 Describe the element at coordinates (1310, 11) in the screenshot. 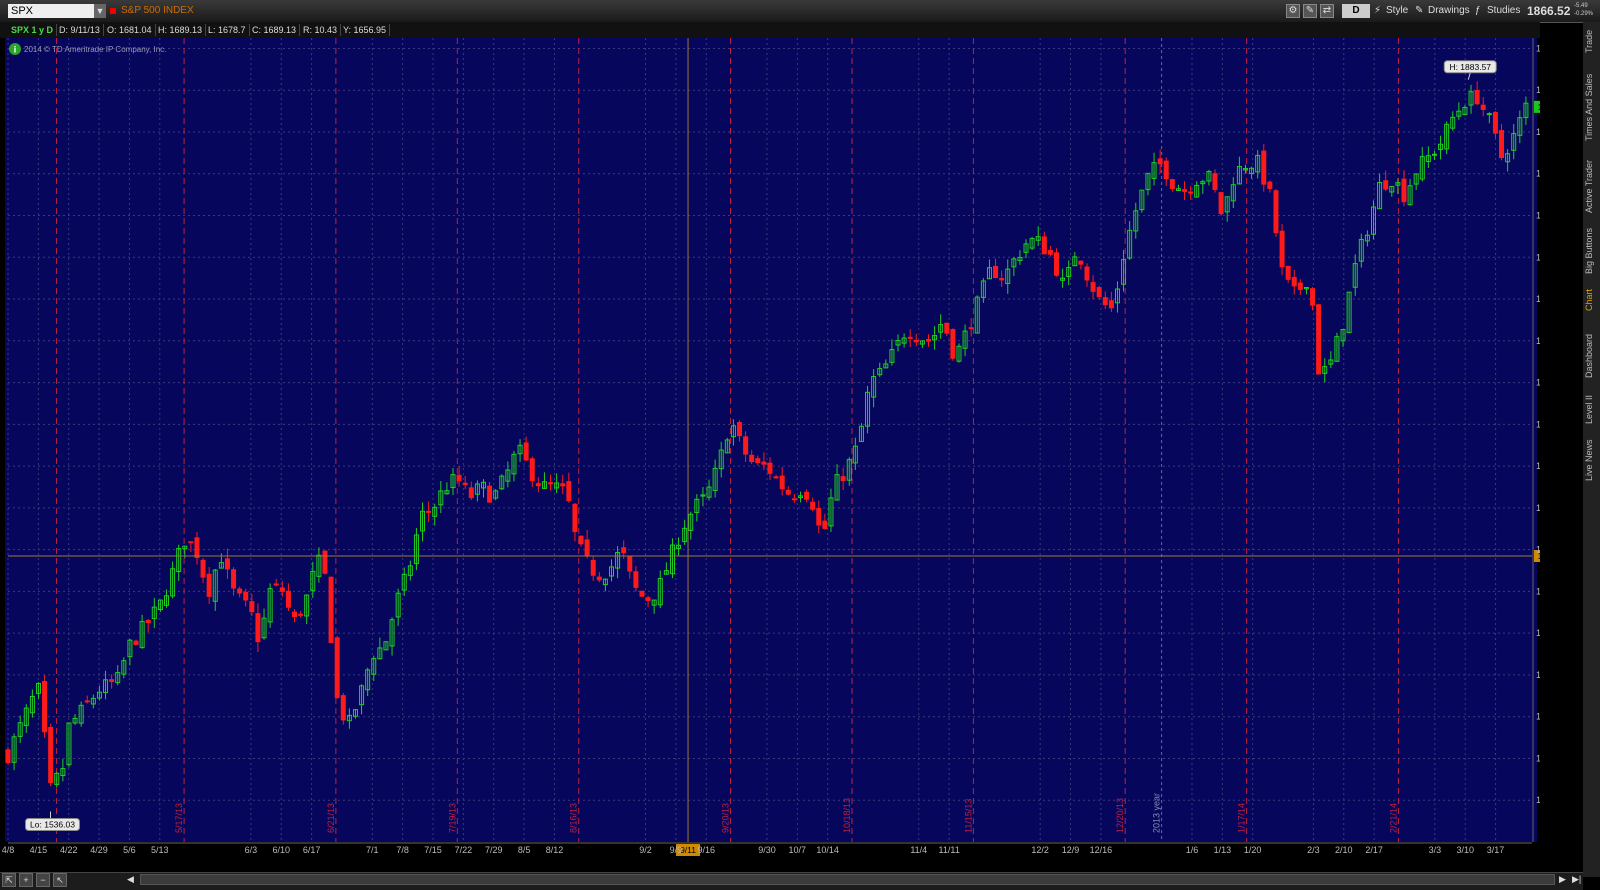

I see `wrench-icon: ✎` at that location.